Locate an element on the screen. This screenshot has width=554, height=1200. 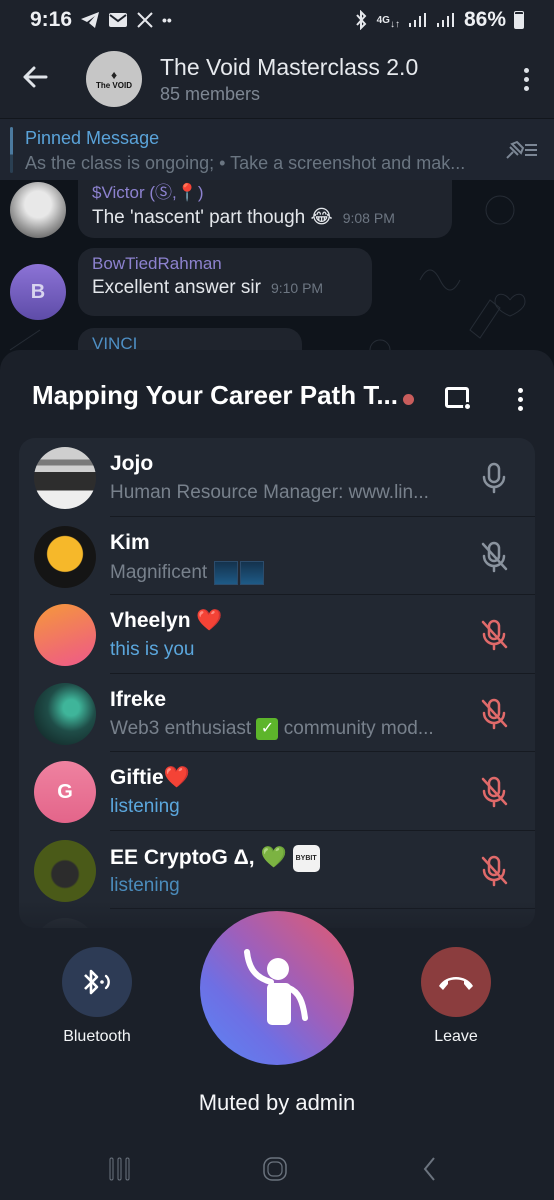
leave-button is located at coordinates (456, 982).